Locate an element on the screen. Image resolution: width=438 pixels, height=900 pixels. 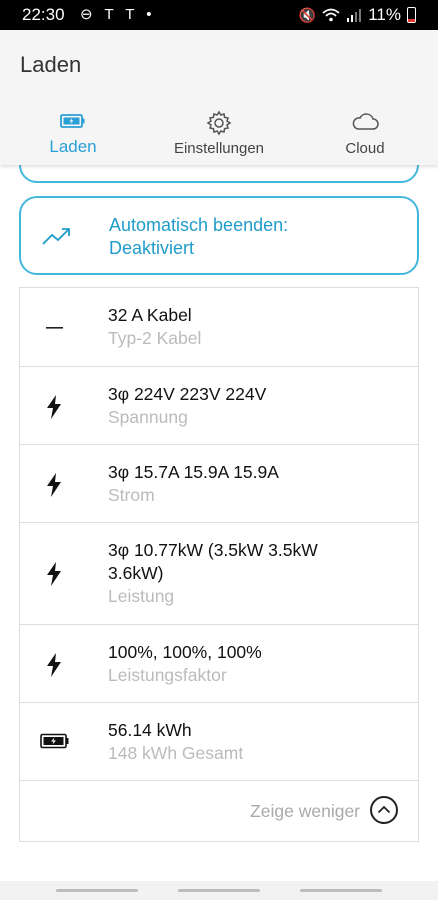
cloud-icon is located at coordinates (365, 121).